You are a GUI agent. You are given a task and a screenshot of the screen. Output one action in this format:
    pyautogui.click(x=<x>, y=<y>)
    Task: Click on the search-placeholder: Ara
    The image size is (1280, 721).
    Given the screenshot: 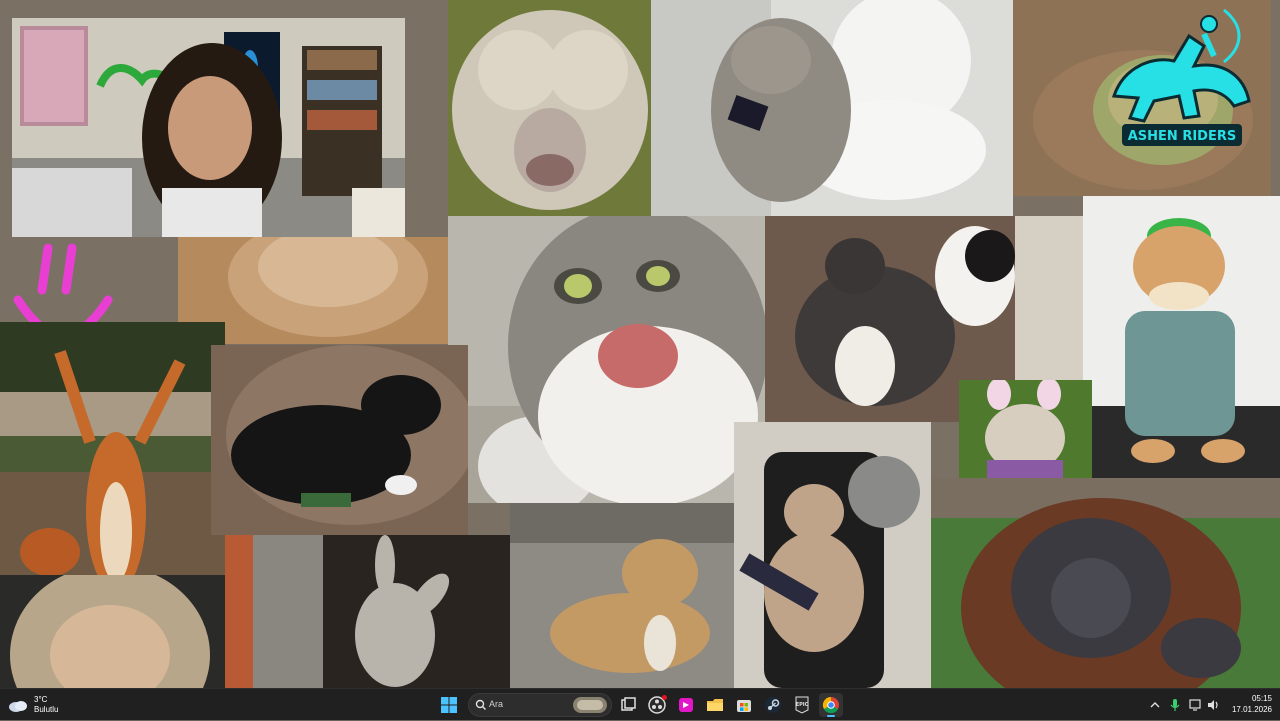 What is the action you would take?
    pyautogui.click(x=496, y=704)
    